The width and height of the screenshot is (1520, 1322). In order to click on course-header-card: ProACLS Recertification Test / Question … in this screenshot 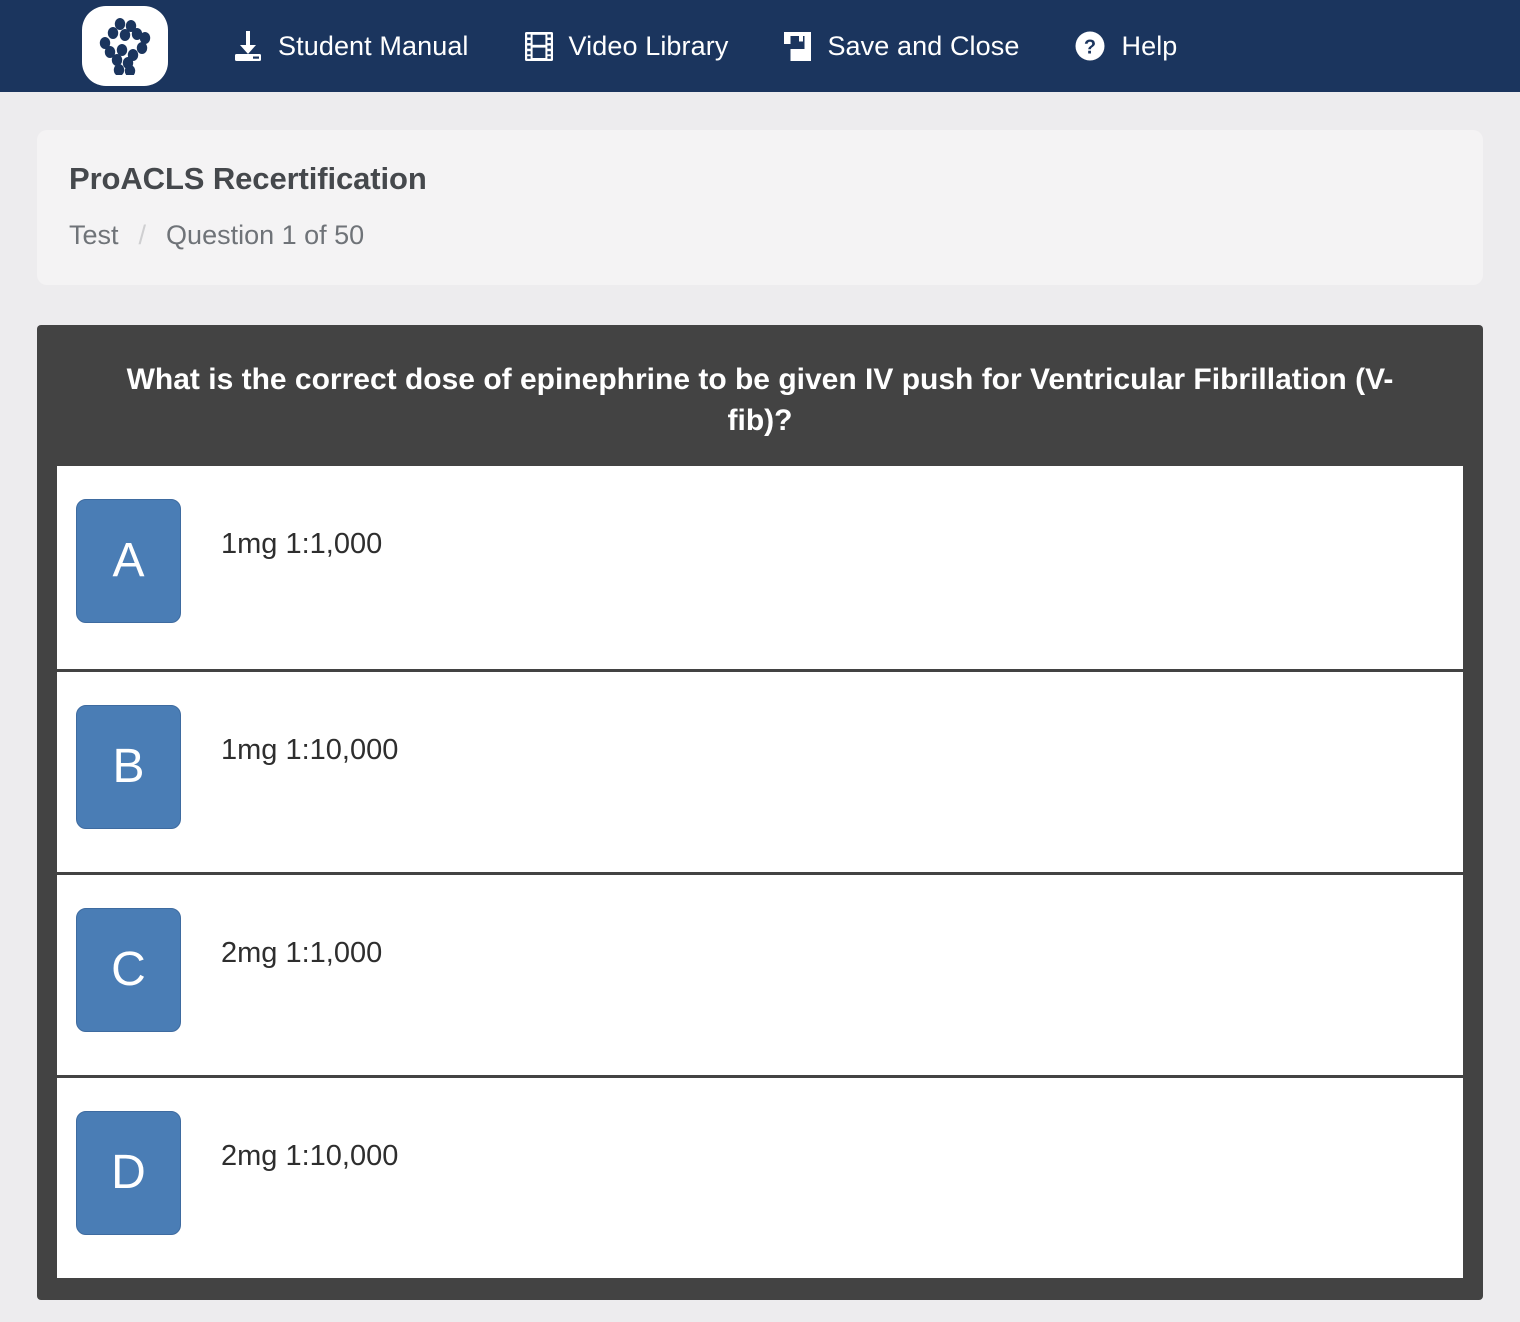, I will do `click(760, 208)`.